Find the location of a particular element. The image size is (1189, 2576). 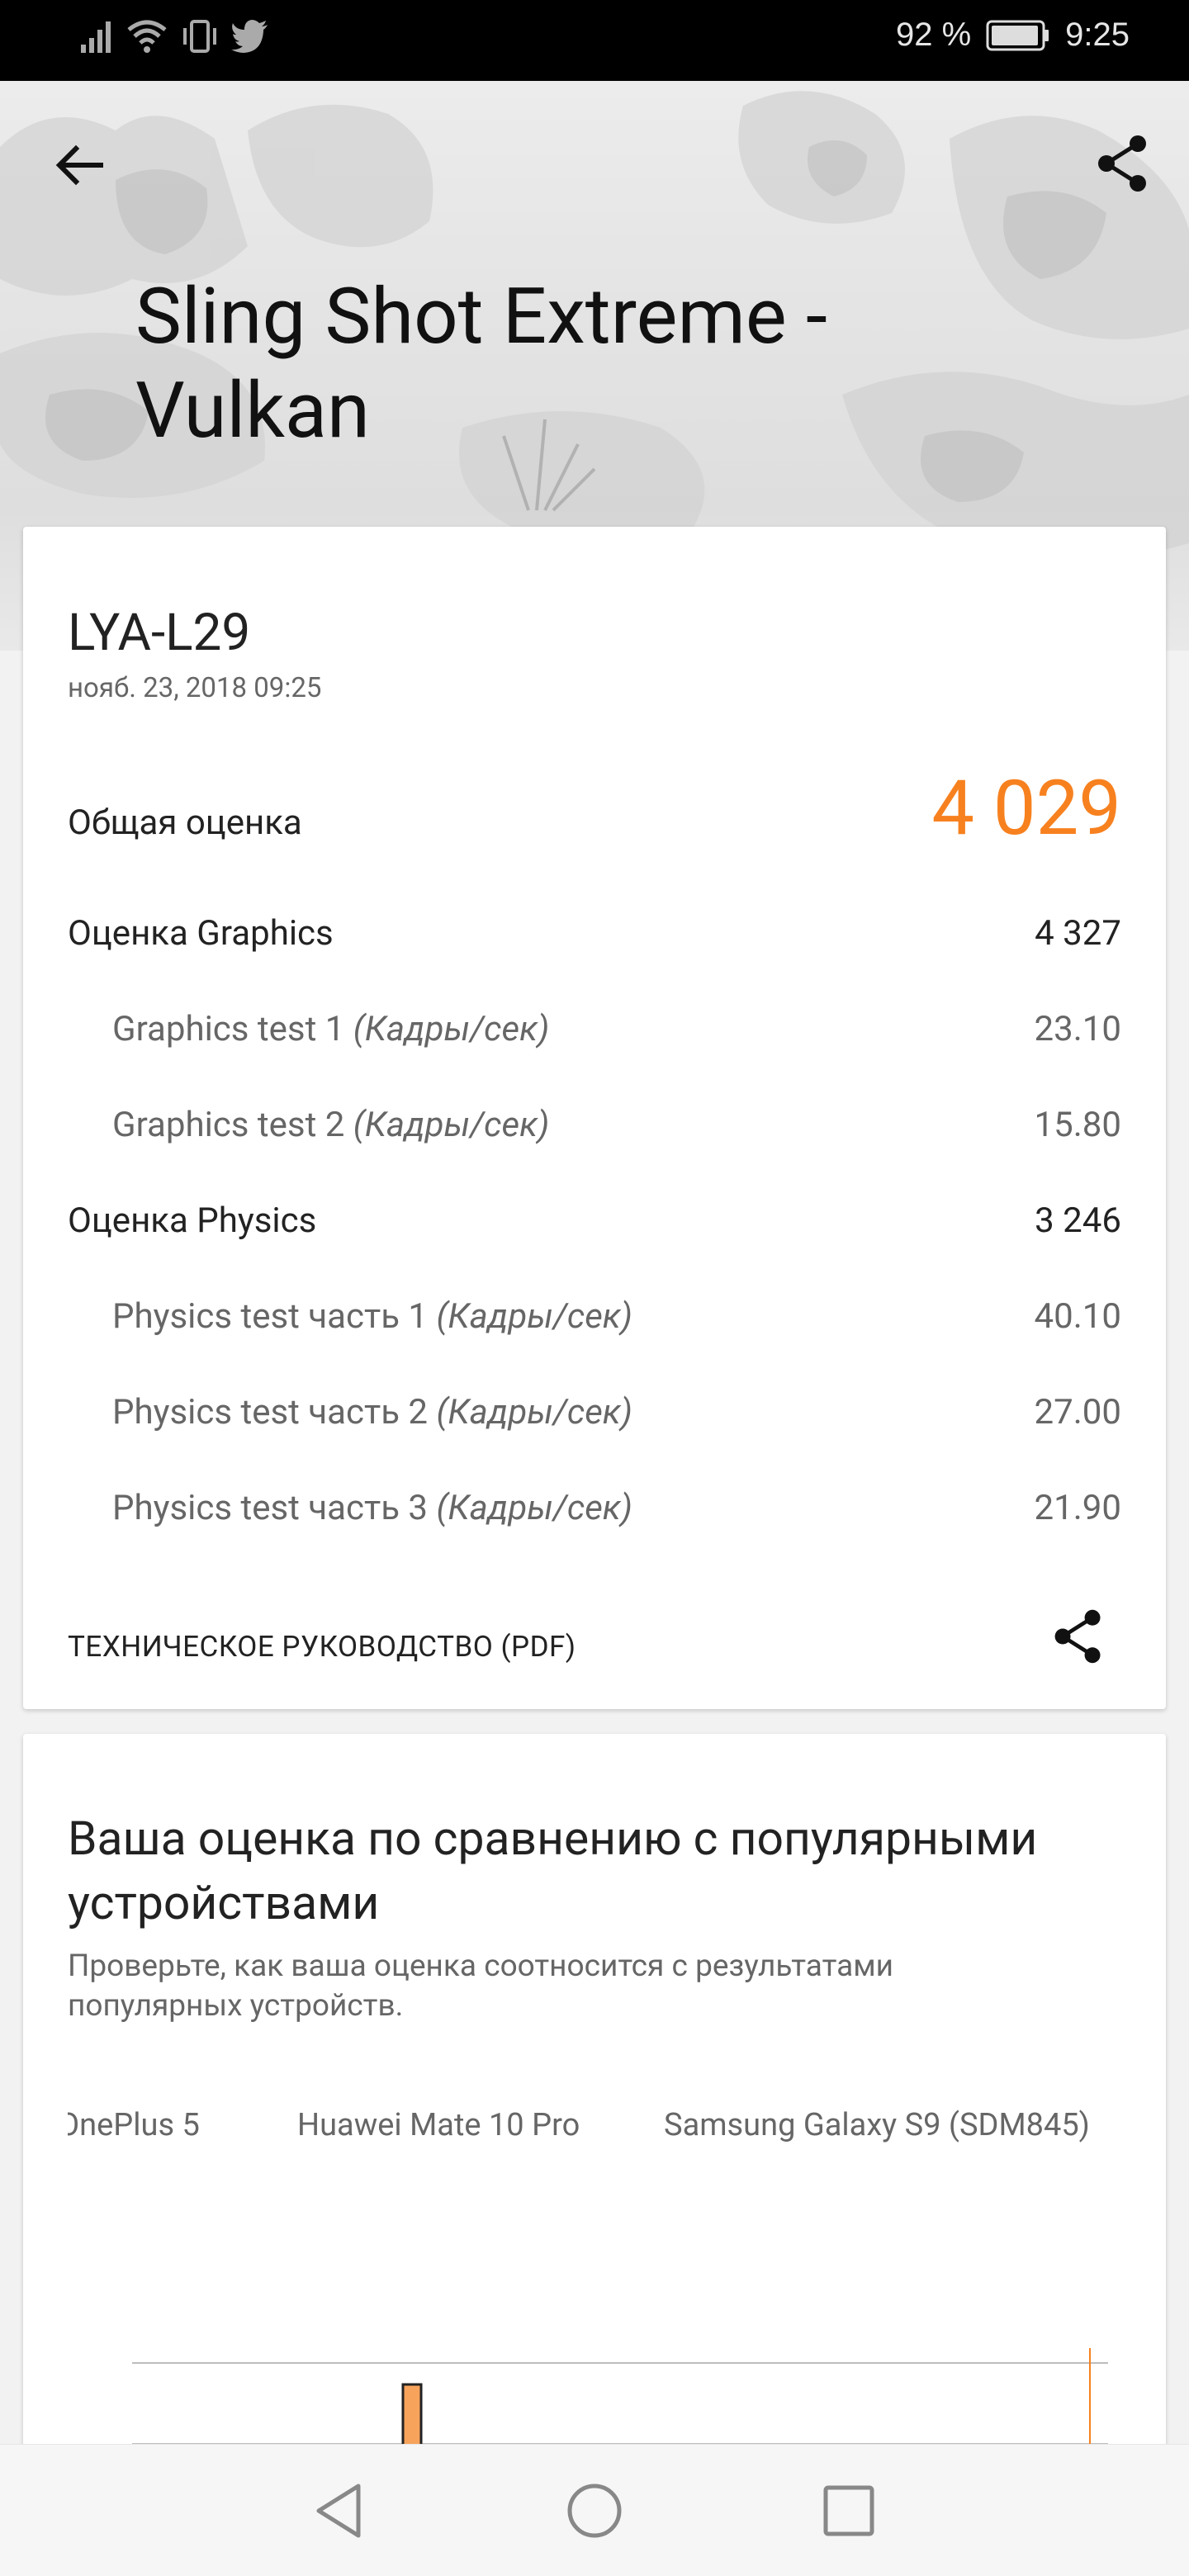

score-row-value: 21.90 is located at coordinates (1078, 1508).